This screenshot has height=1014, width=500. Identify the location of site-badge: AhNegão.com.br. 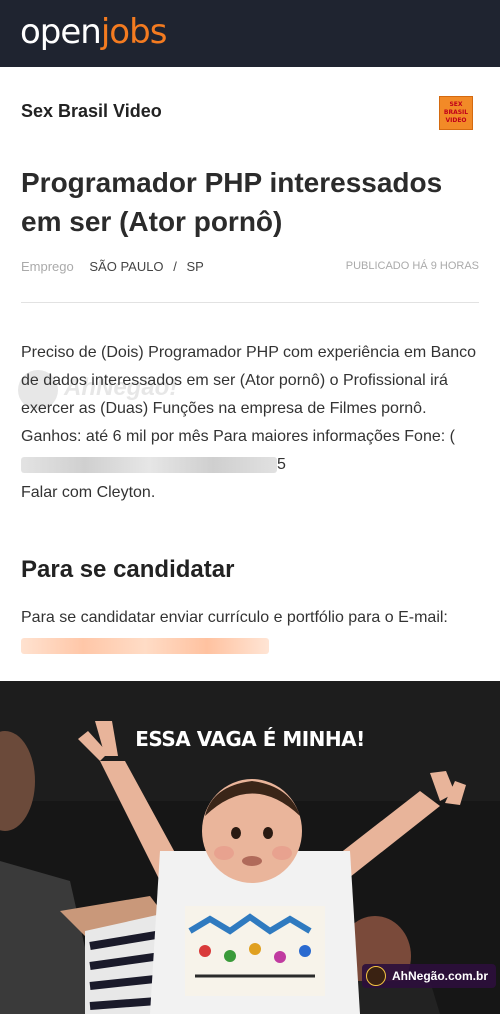
(429, 976).